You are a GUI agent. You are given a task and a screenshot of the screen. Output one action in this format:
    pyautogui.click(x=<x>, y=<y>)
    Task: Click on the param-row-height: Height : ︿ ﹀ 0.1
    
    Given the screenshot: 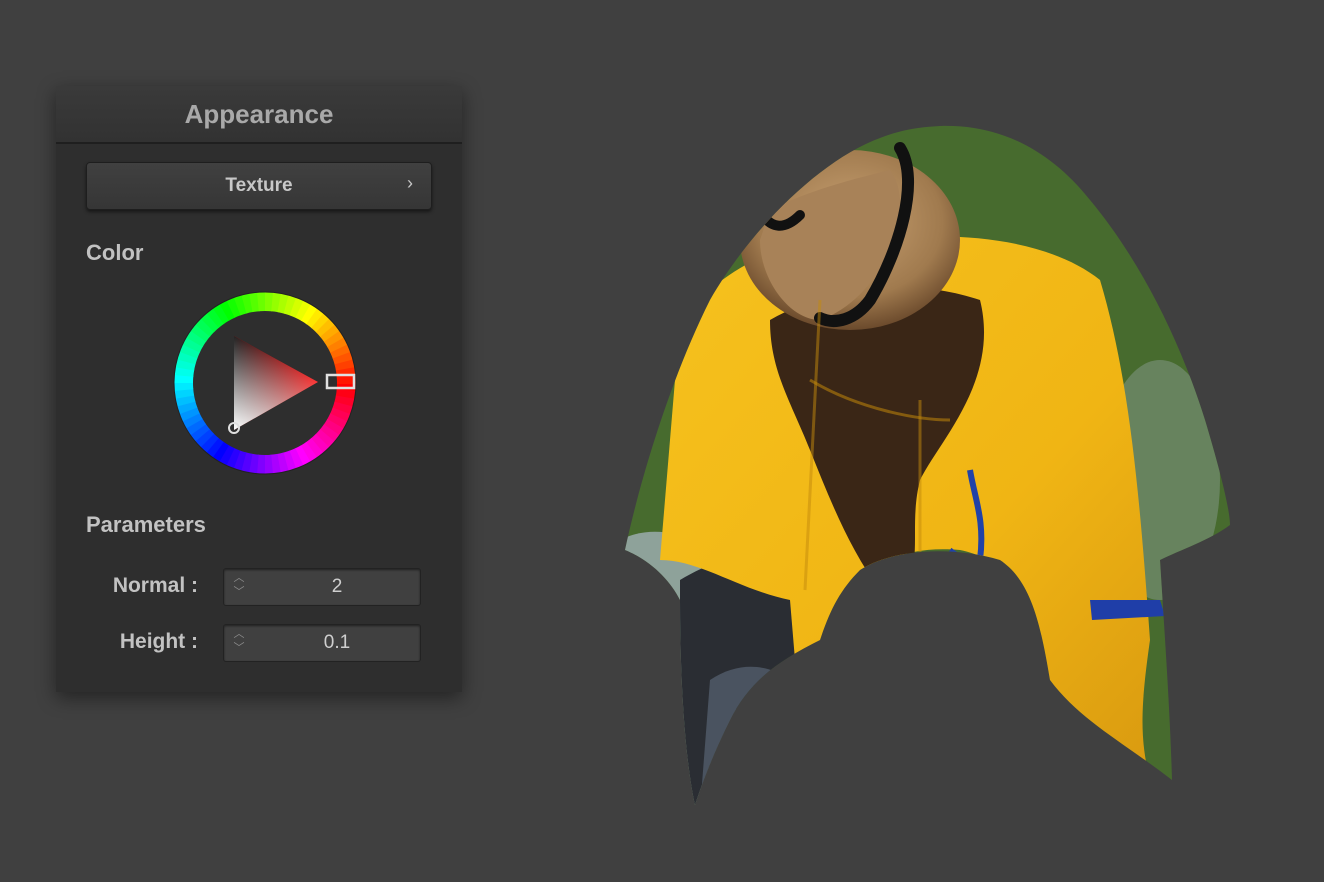 What is the action you would take?
    pyautogui.click(x=259, y=643)
    